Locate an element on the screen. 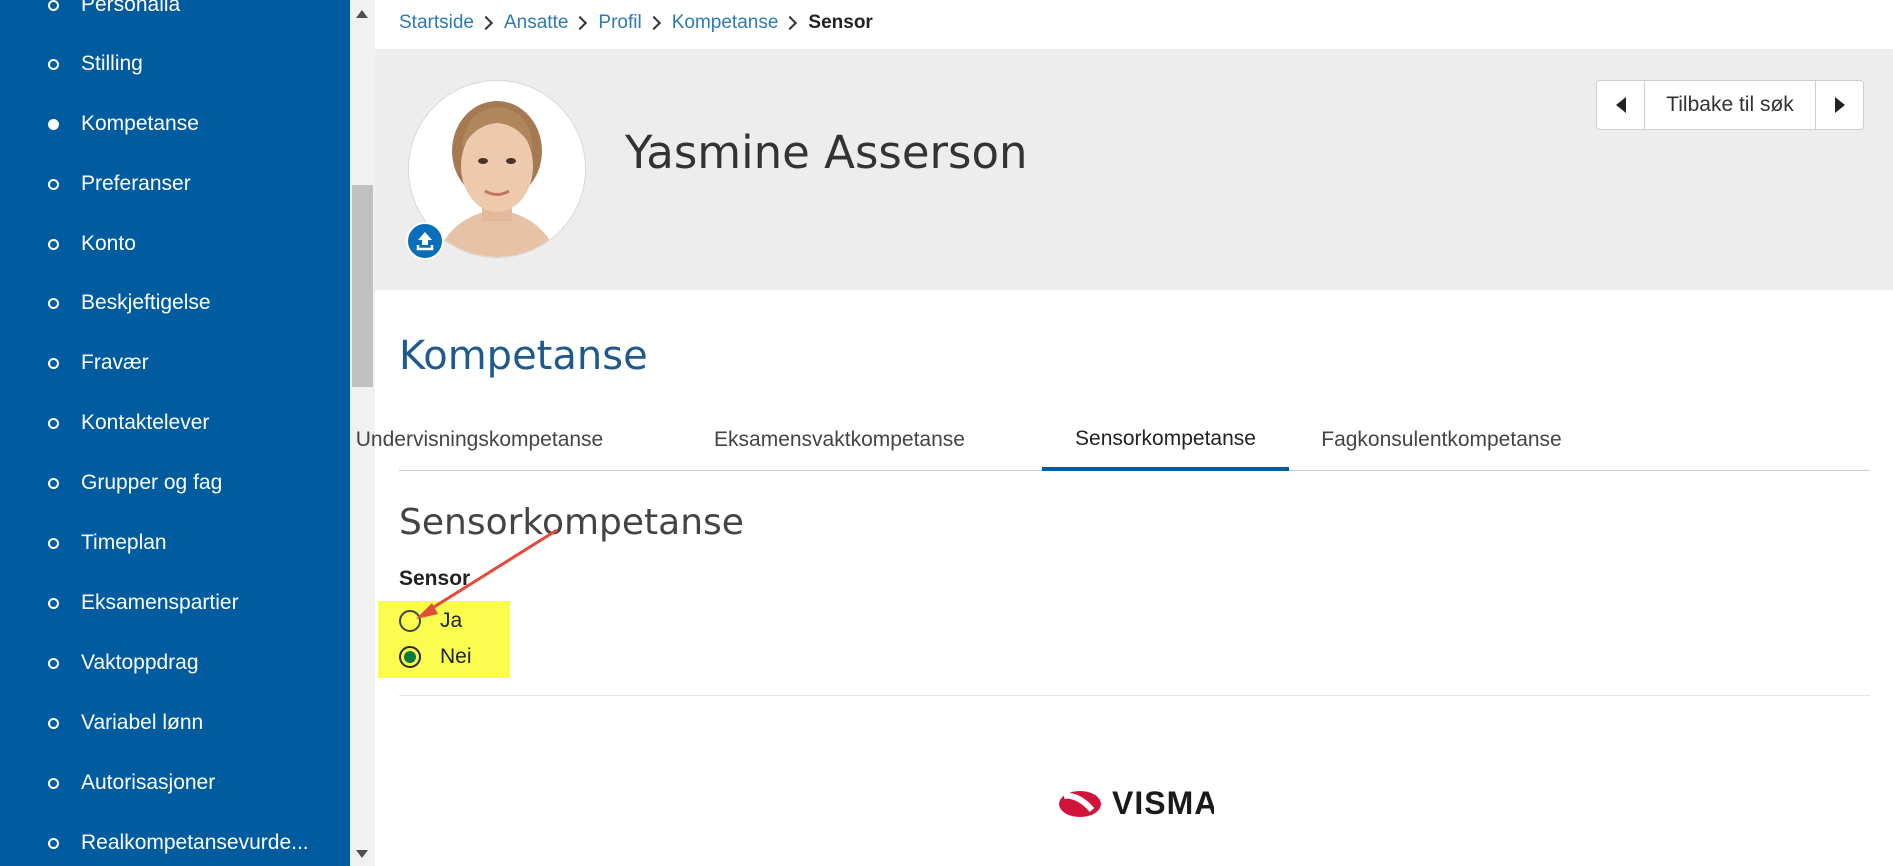 The height and width of the screenshot is (866, 1893). sidebar-item-preferanser: Preferanser is located at coordinates (175, 184).